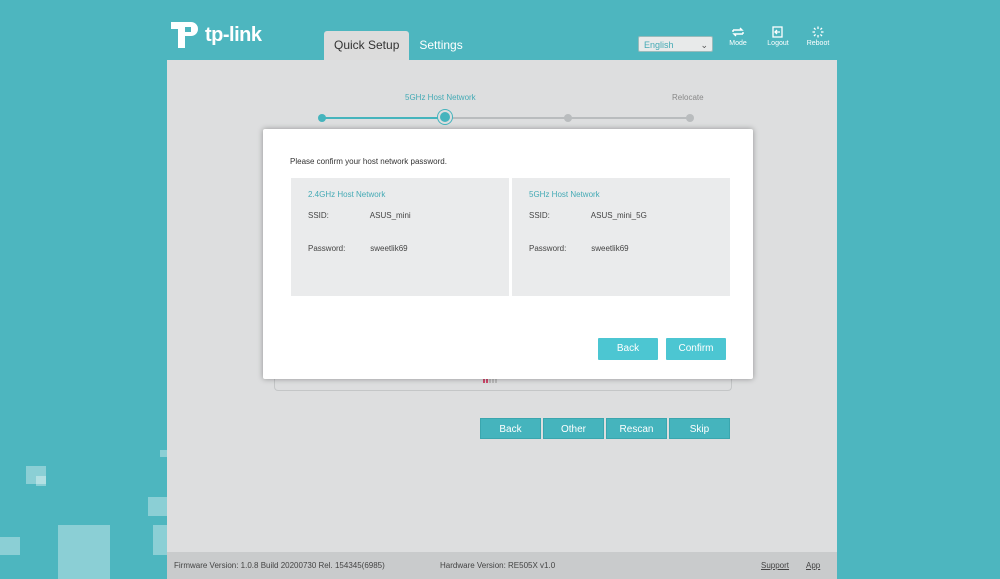  Describe the element at coordinates (778, 43) in the screenshot. I see `logout-label: Logout` at that location.